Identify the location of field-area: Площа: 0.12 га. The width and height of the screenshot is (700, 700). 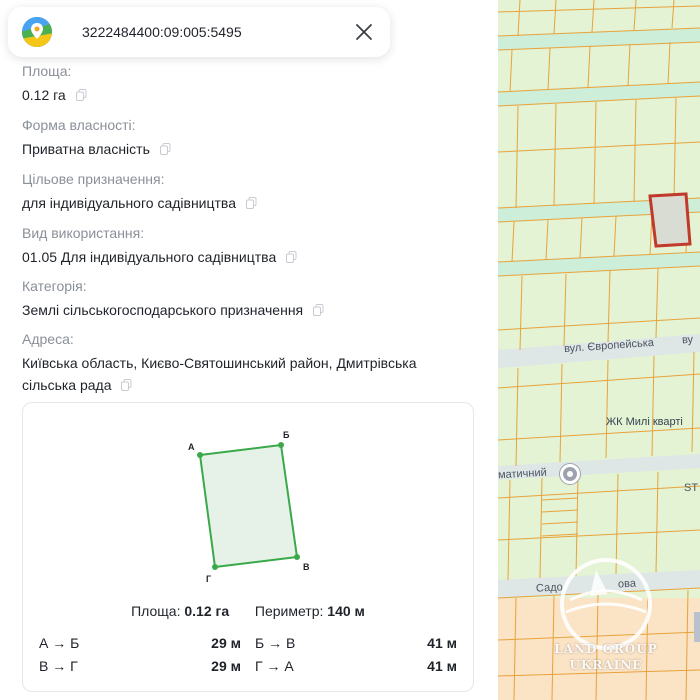
(54, 84).